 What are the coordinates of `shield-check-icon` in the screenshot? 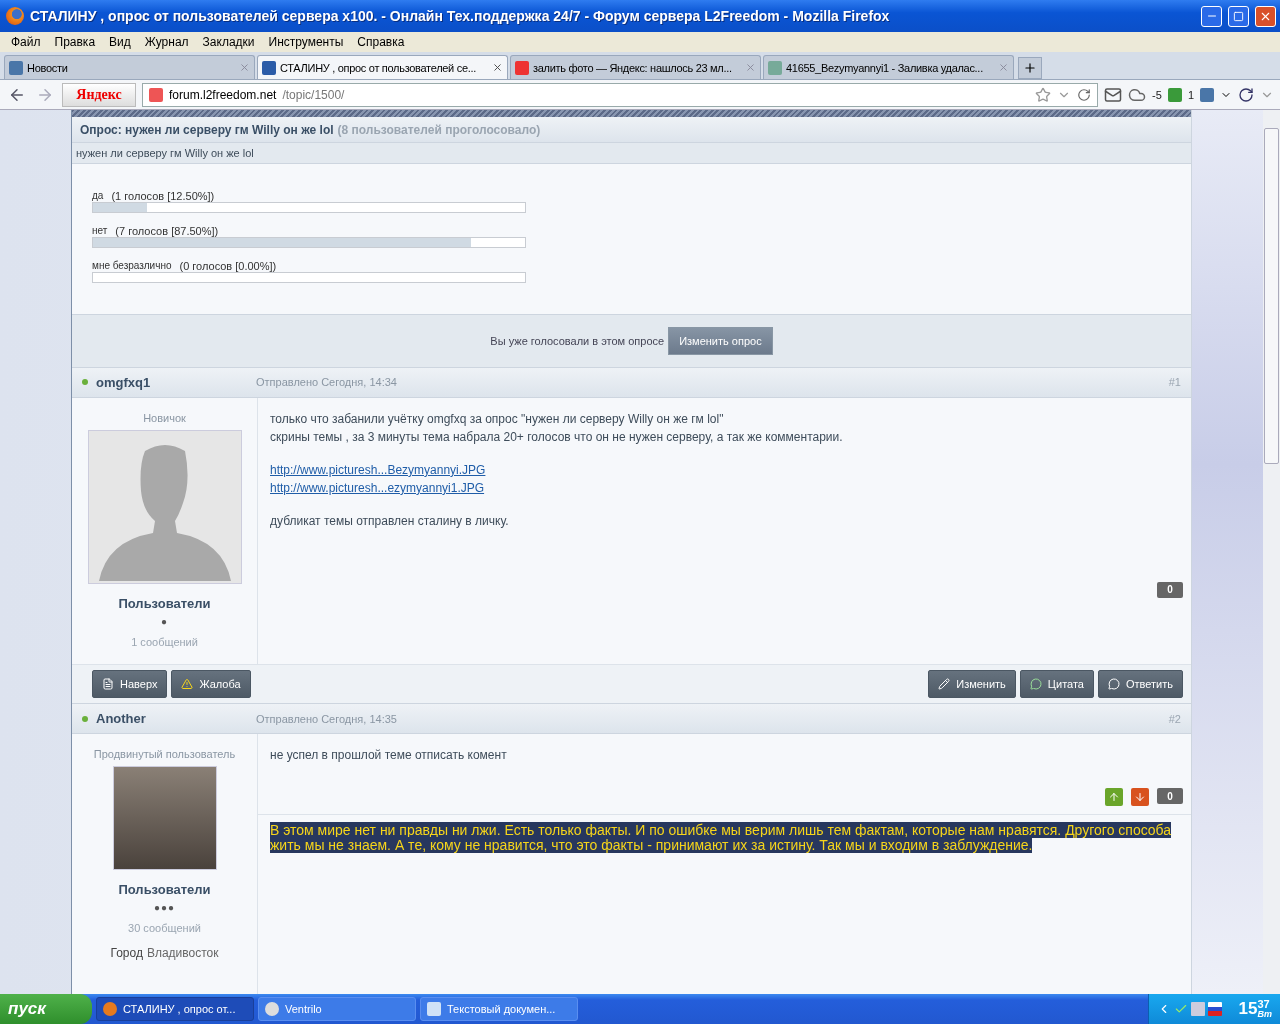 It's located at (1181, 1009).